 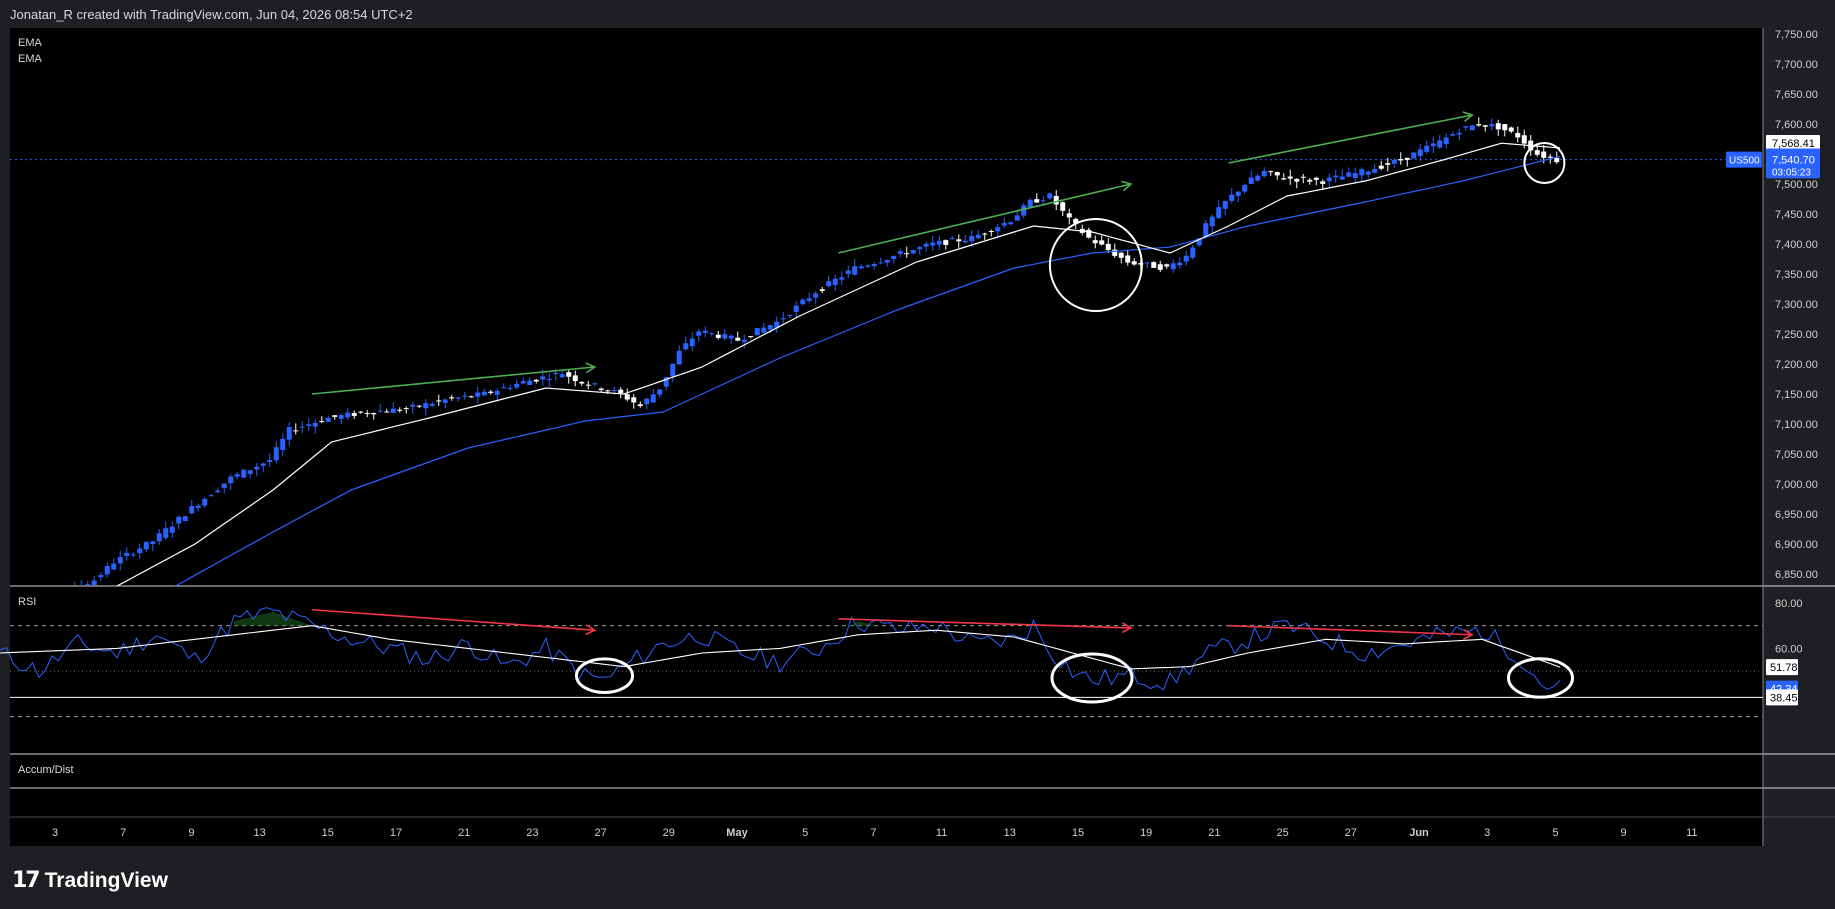 What do you see at coordinates (1744, 161) in the screenshot?
I see `symbol-tag-label: US500` at bounding box center [1744, 161].